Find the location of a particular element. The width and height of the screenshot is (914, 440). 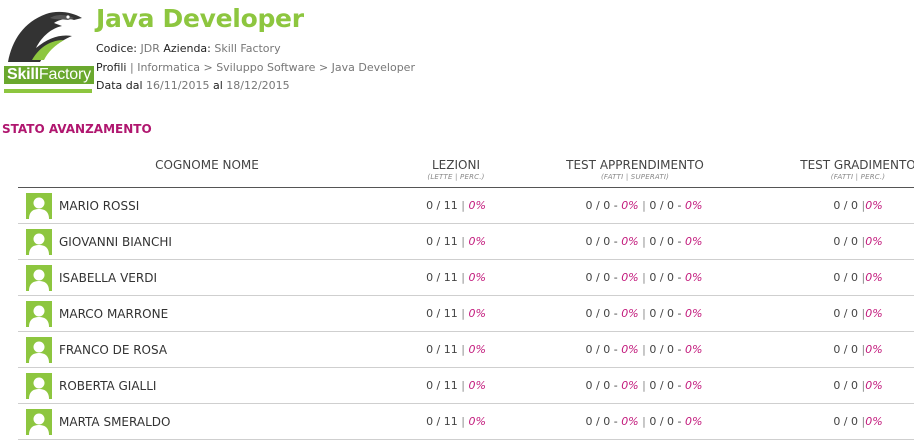

col-subheader-test-apprendimento: (FATTI | SUPERATI) is located at coordinates (635, 177).